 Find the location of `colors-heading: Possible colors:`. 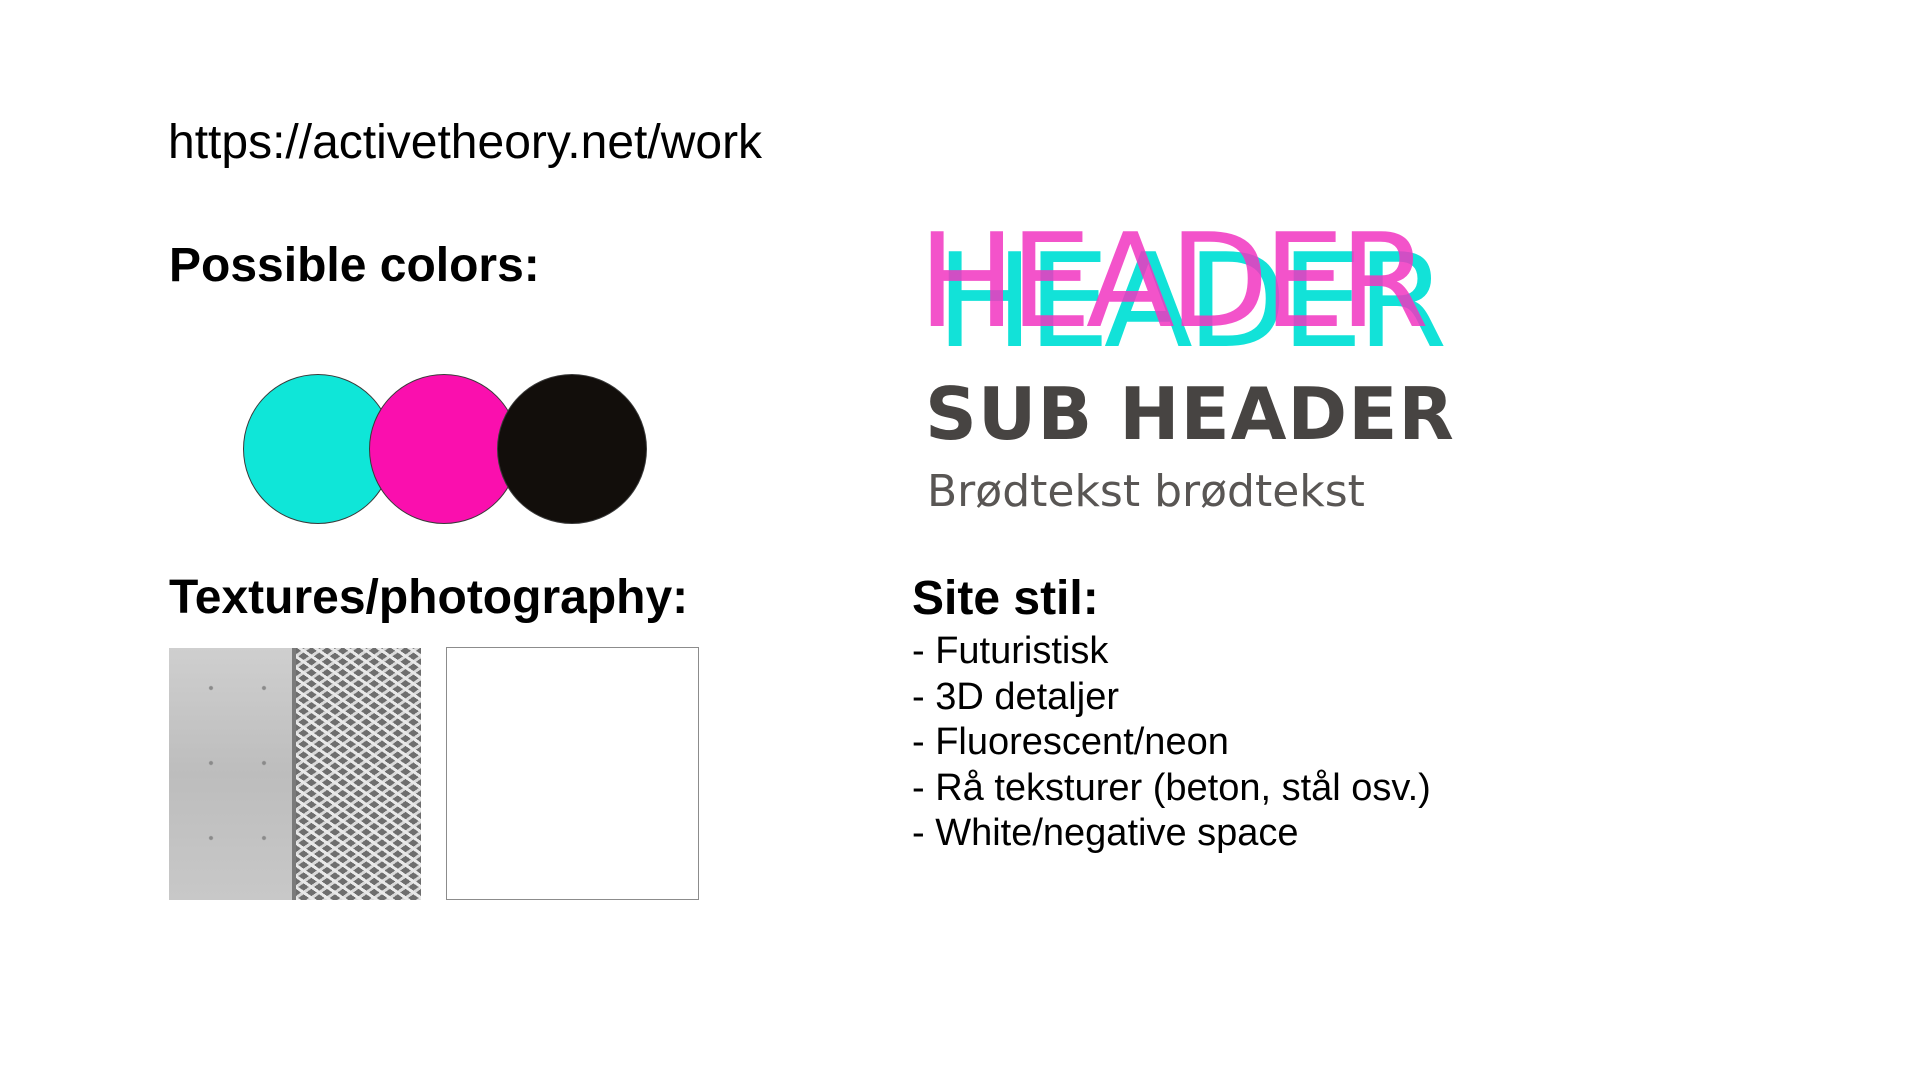

colors-heading: Possible colors: is located at coordinates (354, 265).